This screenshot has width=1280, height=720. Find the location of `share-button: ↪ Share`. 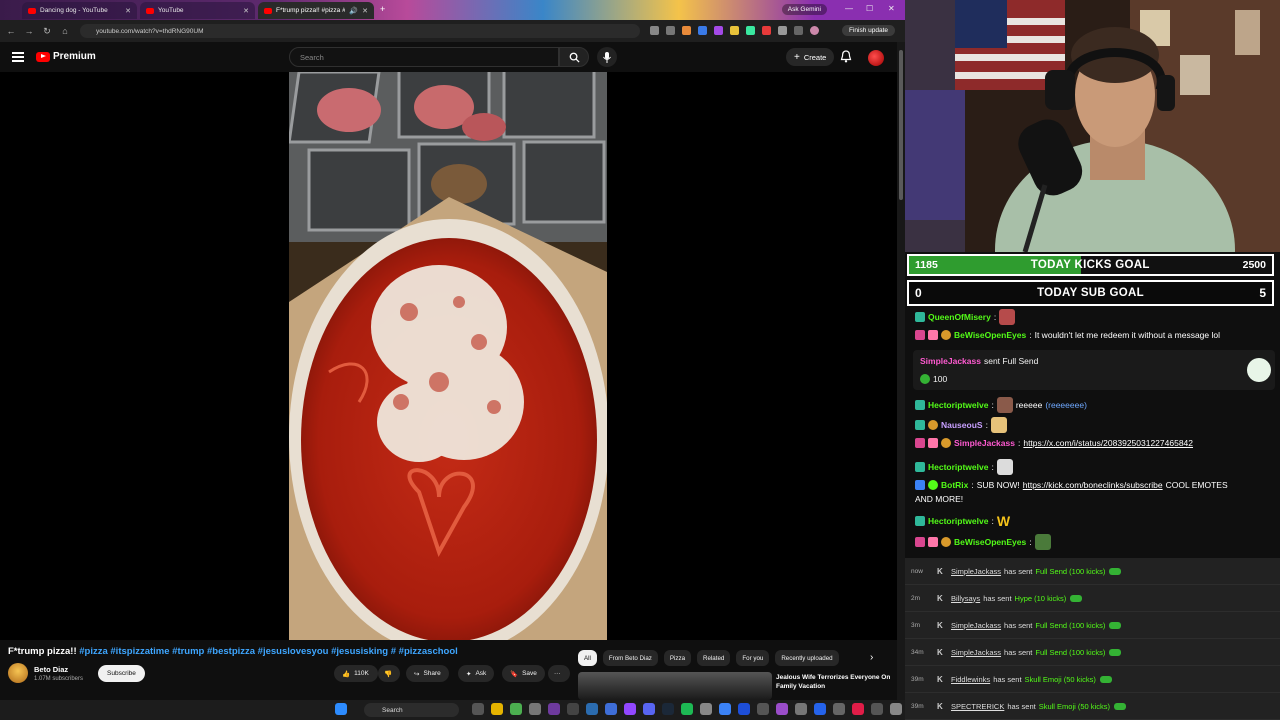

share-button: ↪ Share is located at coordinates (427, 673).